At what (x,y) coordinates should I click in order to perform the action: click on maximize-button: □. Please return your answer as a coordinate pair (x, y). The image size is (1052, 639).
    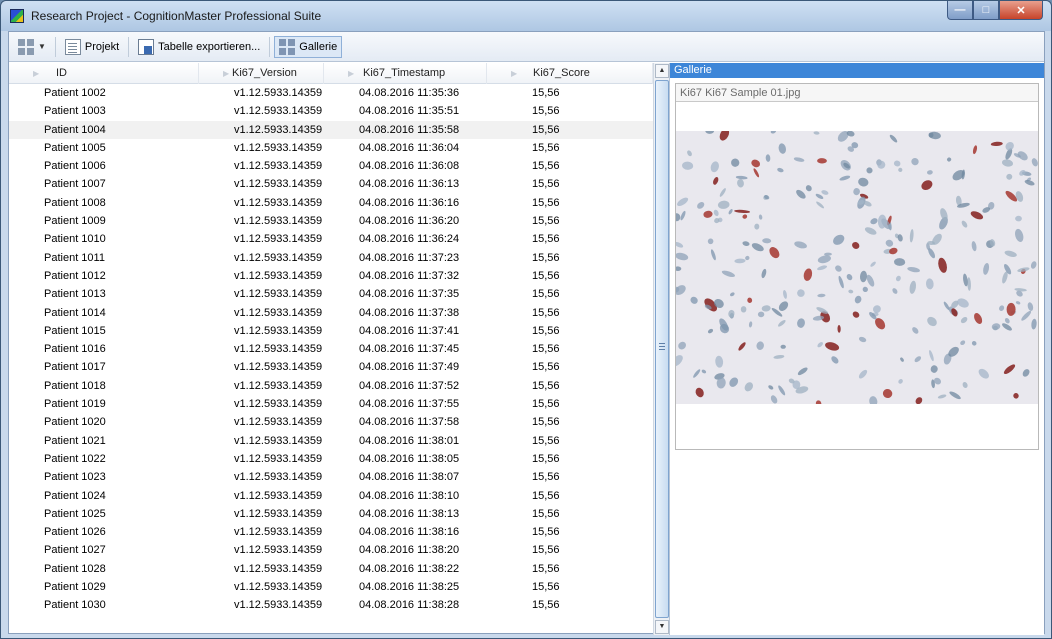
    Looking at the image, I should click on (986, 10).